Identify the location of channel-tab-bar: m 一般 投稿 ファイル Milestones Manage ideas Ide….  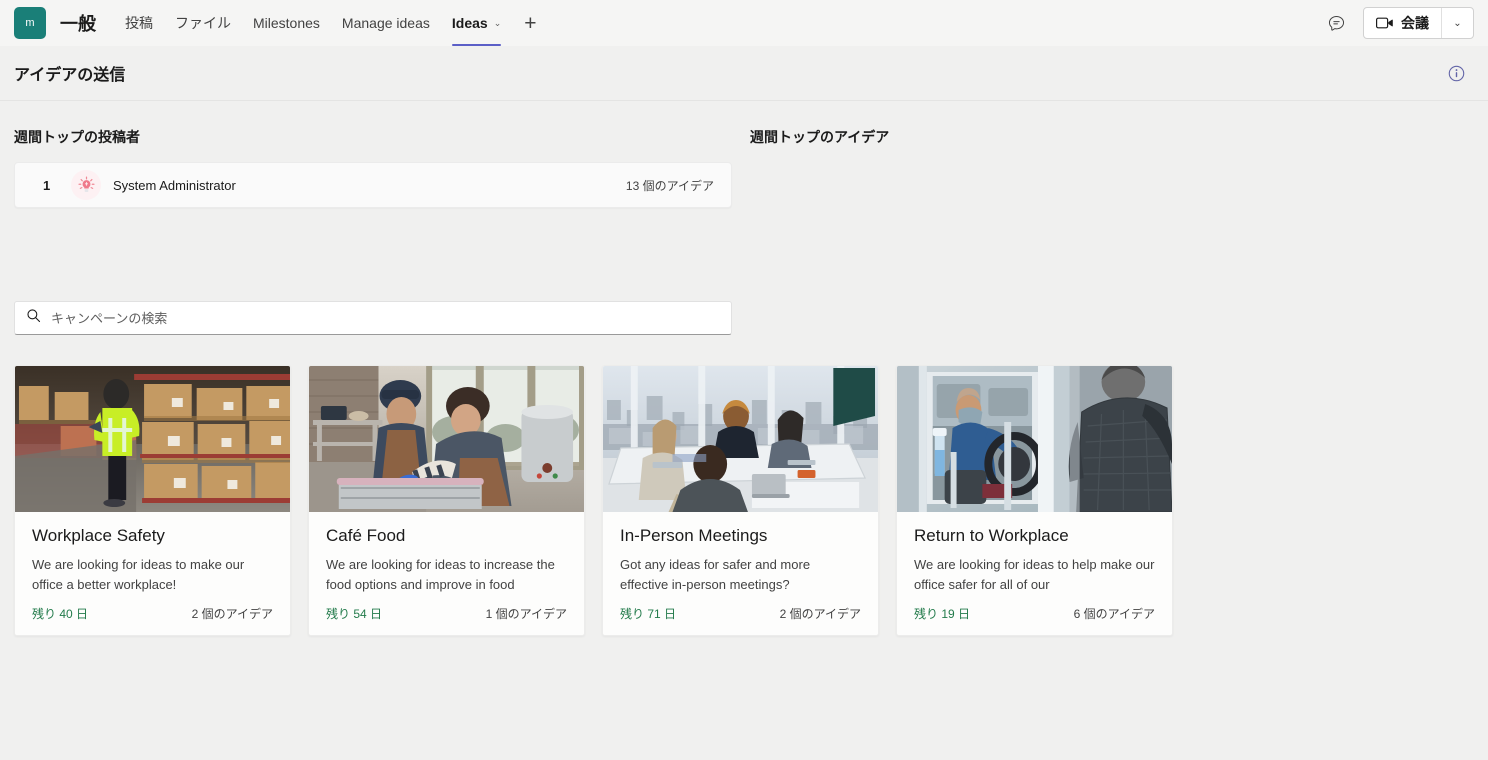
(744, 23).